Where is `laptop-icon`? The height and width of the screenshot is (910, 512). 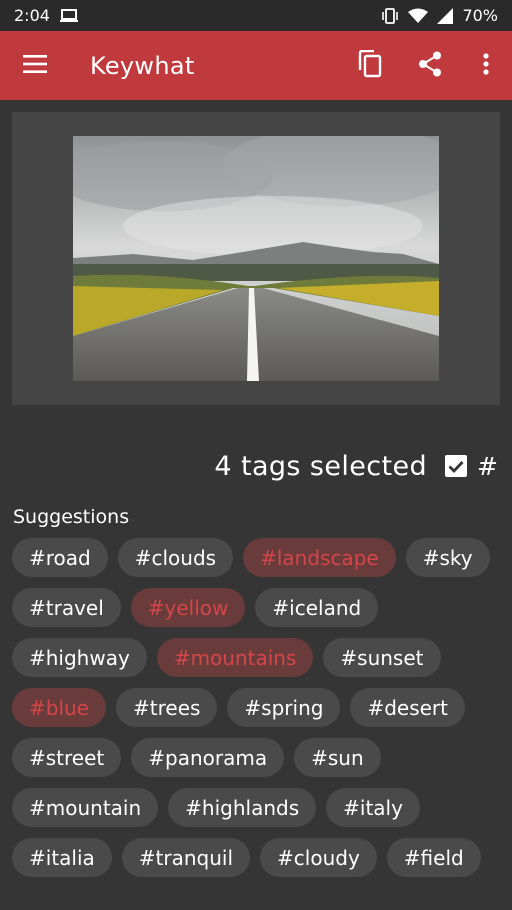 laptop-icon is located at coordinates (68, 15).